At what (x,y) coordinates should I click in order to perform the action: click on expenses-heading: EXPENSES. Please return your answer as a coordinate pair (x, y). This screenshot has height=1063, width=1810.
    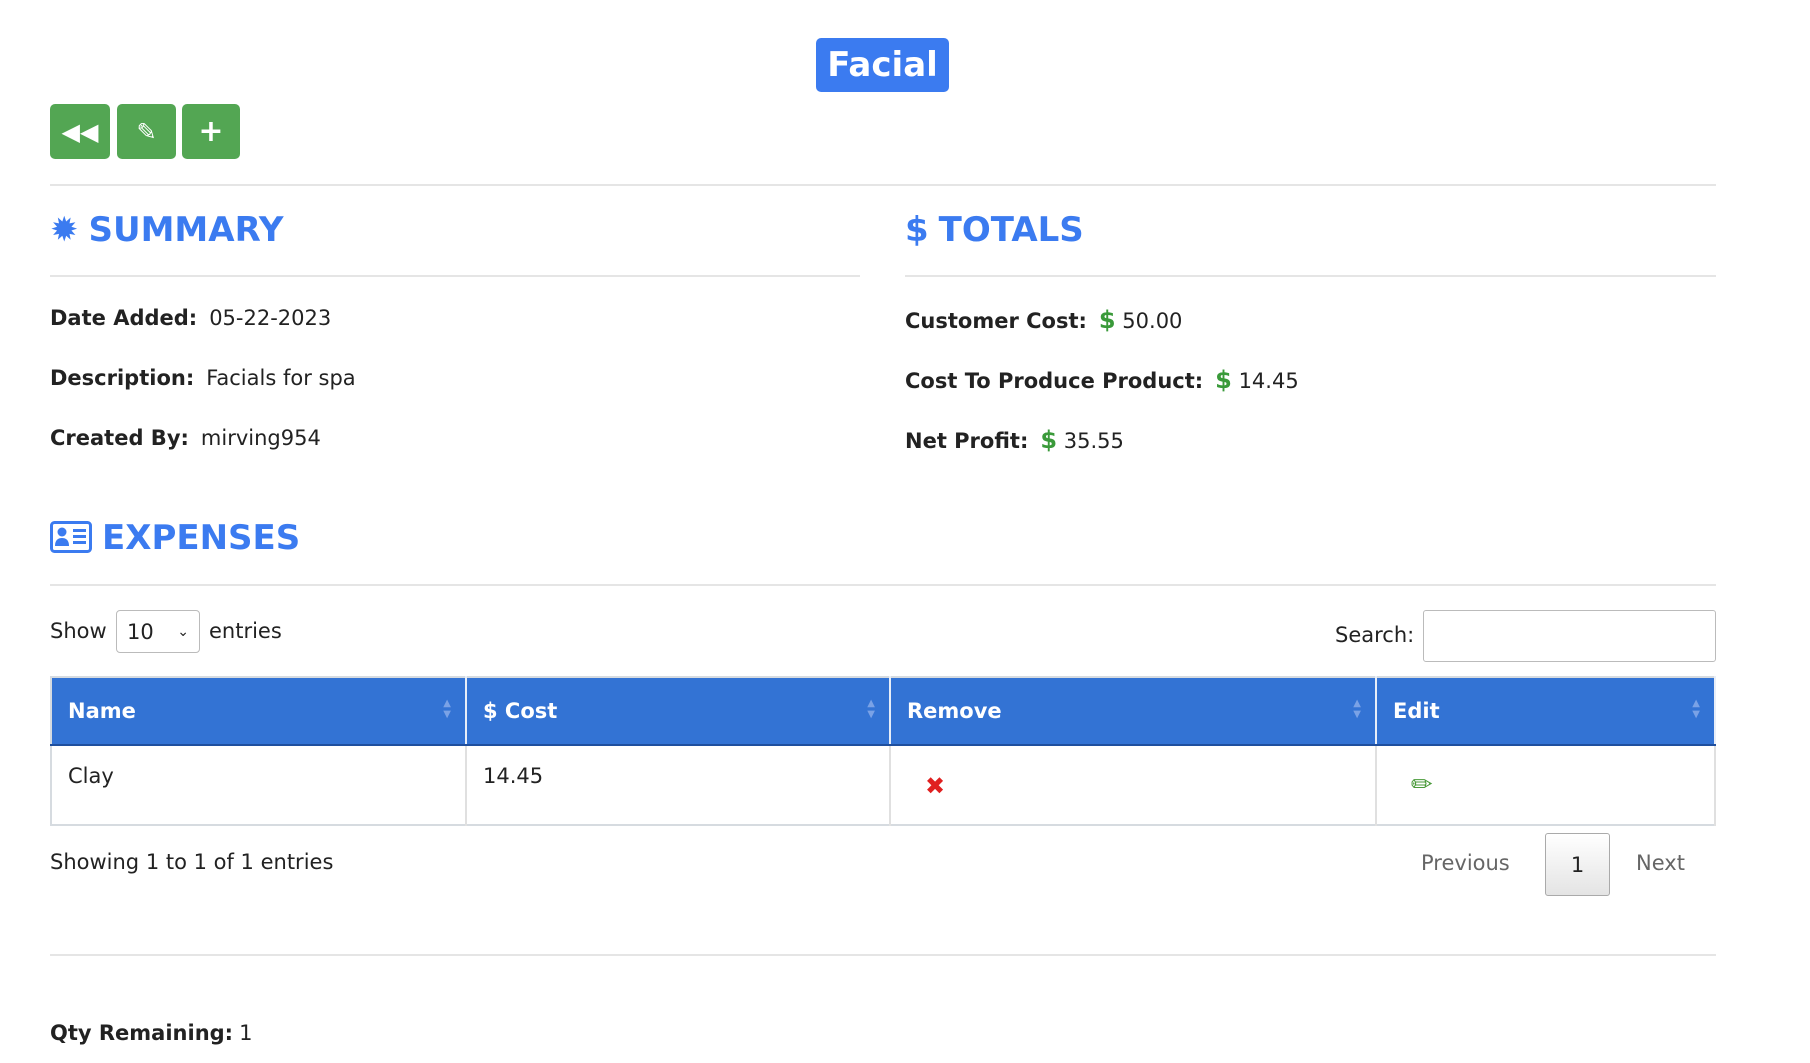
    Looking at the image, I should click on (175, 538).